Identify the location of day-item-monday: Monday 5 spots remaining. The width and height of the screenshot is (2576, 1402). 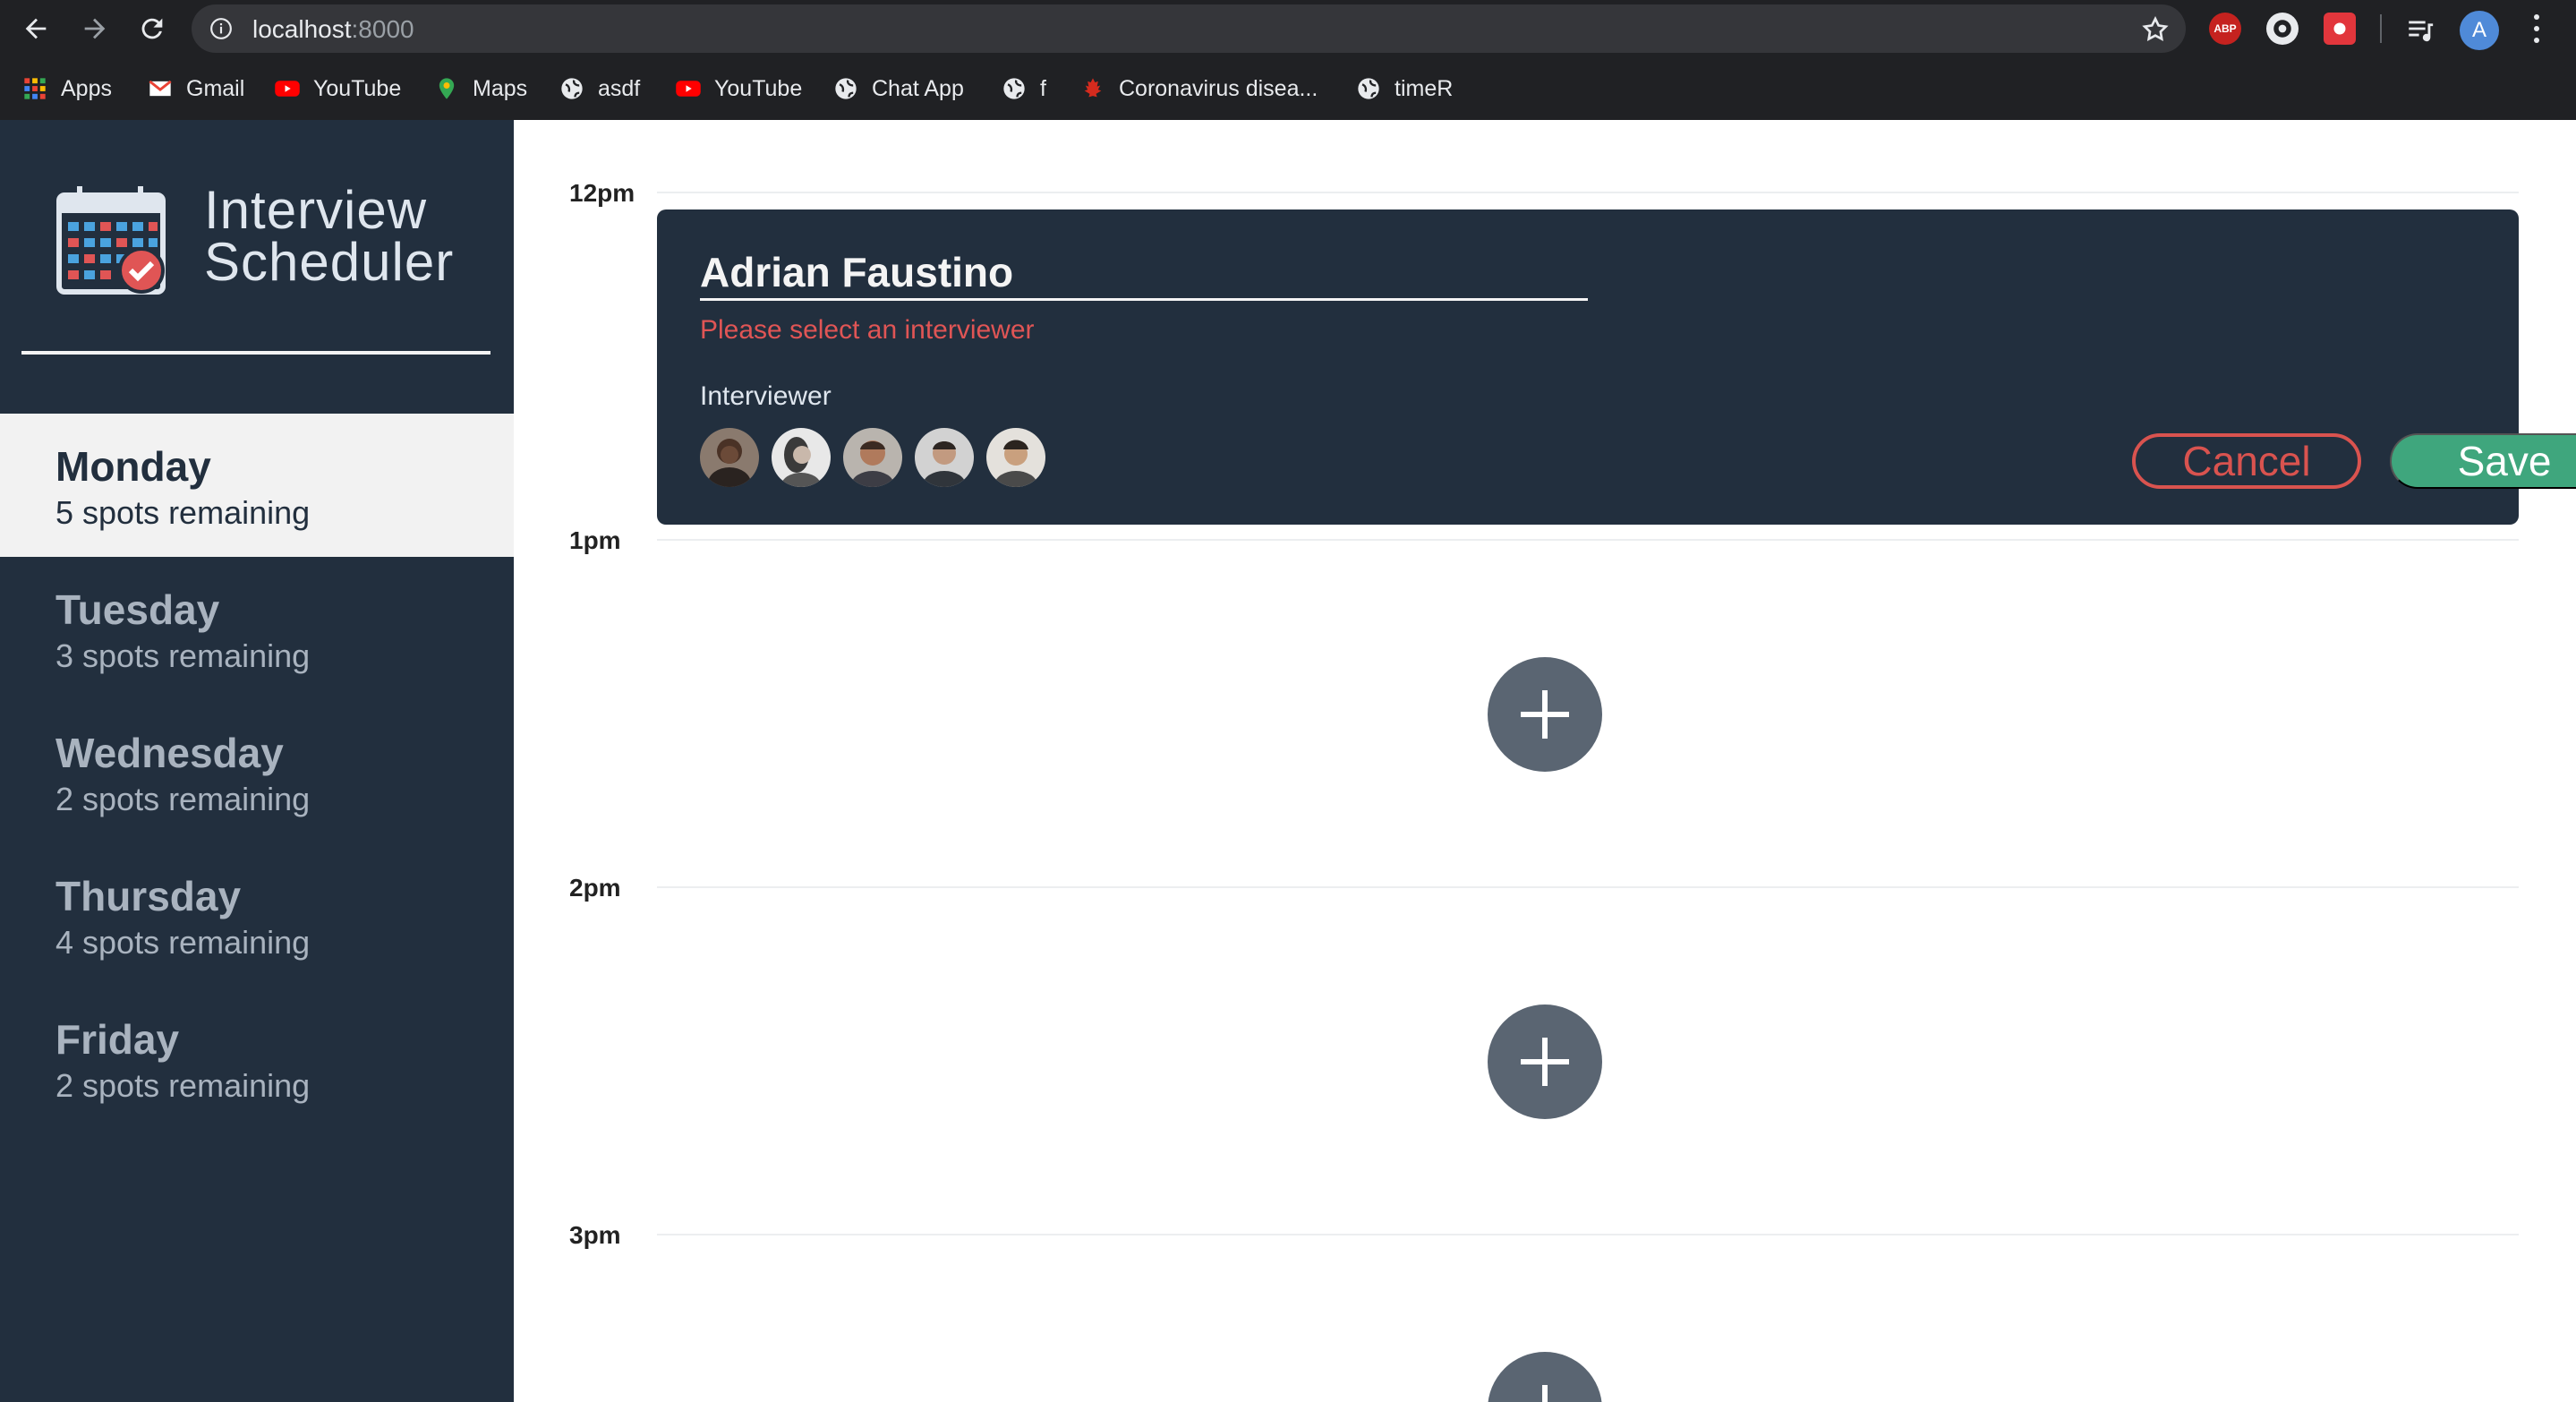
(257, 485).